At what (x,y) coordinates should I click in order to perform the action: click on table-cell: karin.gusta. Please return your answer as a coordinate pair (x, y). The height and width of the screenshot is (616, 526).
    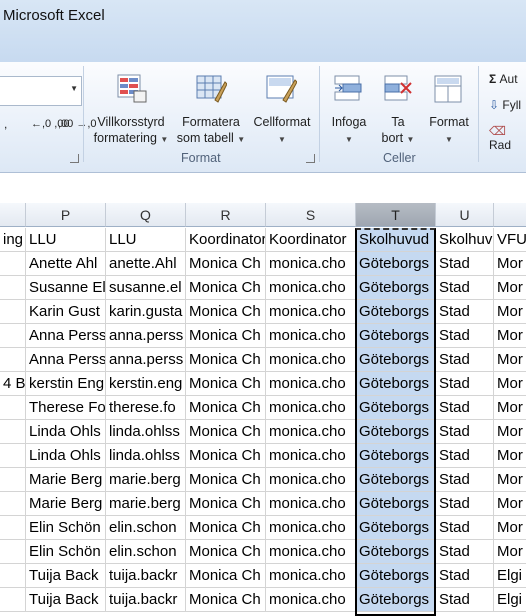
    Looking at the image, I should click on (146, 312).